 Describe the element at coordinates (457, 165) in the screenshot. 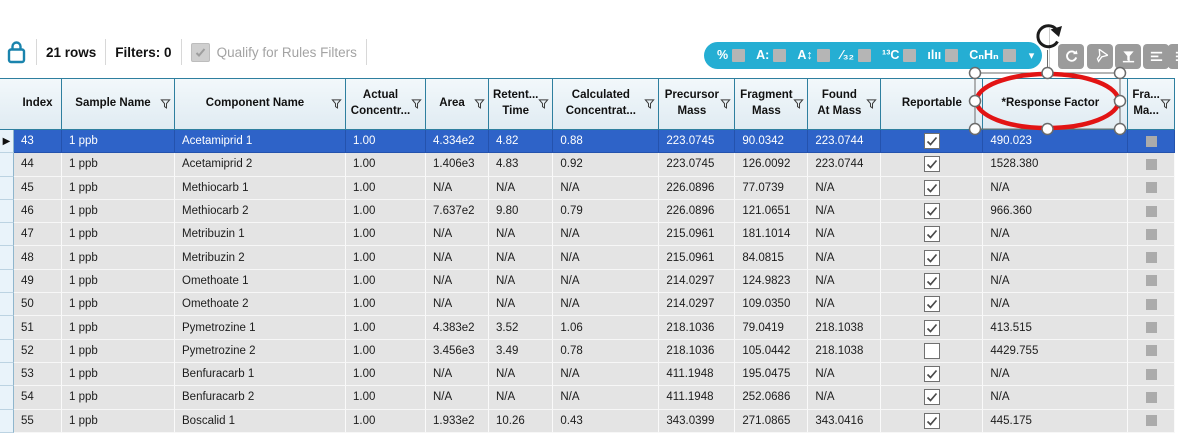

I see `cell-area: 1.406e3` at that location.